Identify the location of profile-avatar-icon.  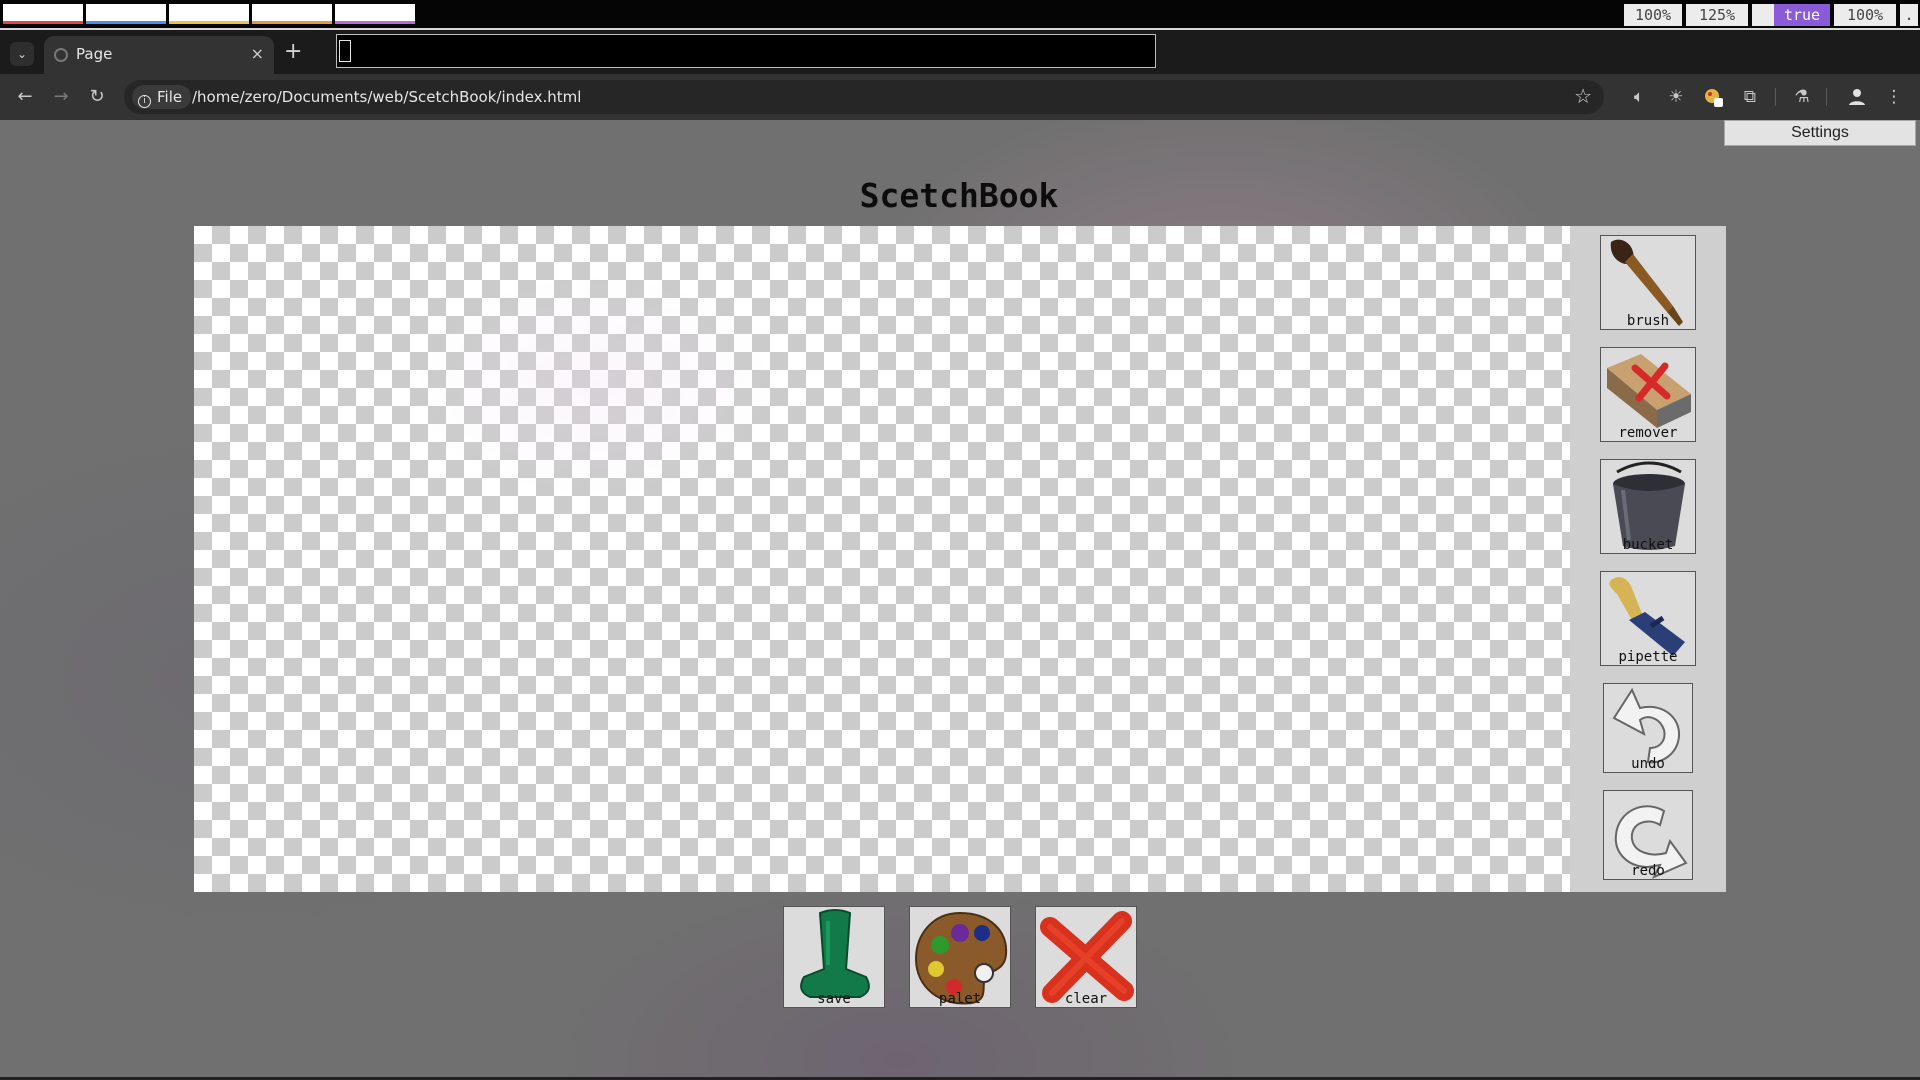
(1857, 97).